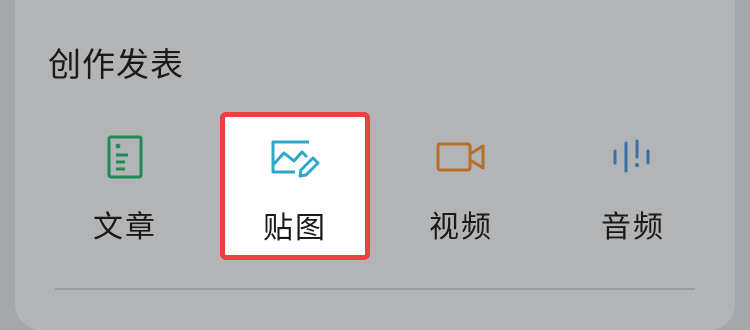 Image resolution: width=750 pixels, height=330 pixels. Describe the element at coordinates (125, 187) in the screenshot. I see `create-article-button: 文章` at that location.